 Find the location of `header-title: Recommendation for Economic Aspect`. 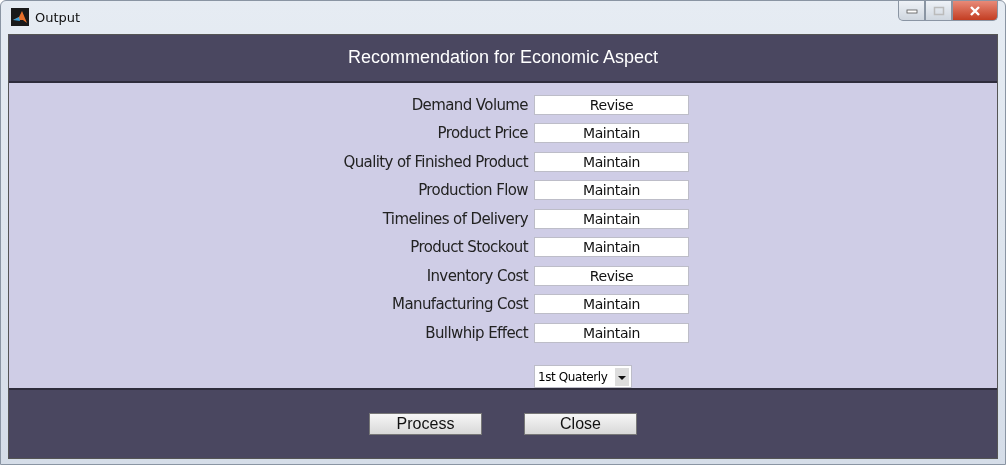

header-title: Recommendation for Economic Aspect is located at coordinates (503, 57).